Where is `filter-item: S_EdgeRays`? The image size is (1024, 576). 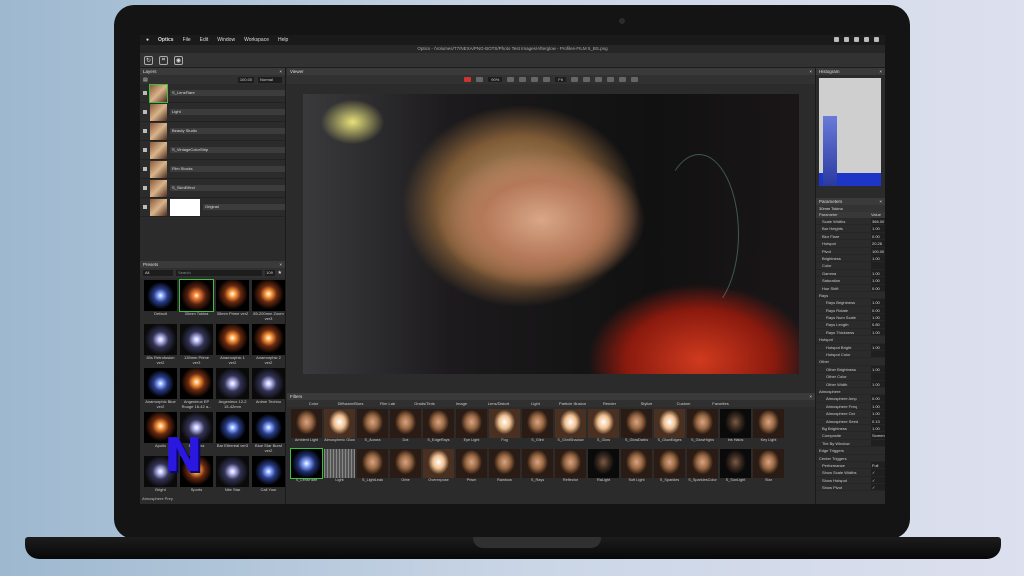 filter-item: S_EdgeRays is located at coordinates (438, 427).